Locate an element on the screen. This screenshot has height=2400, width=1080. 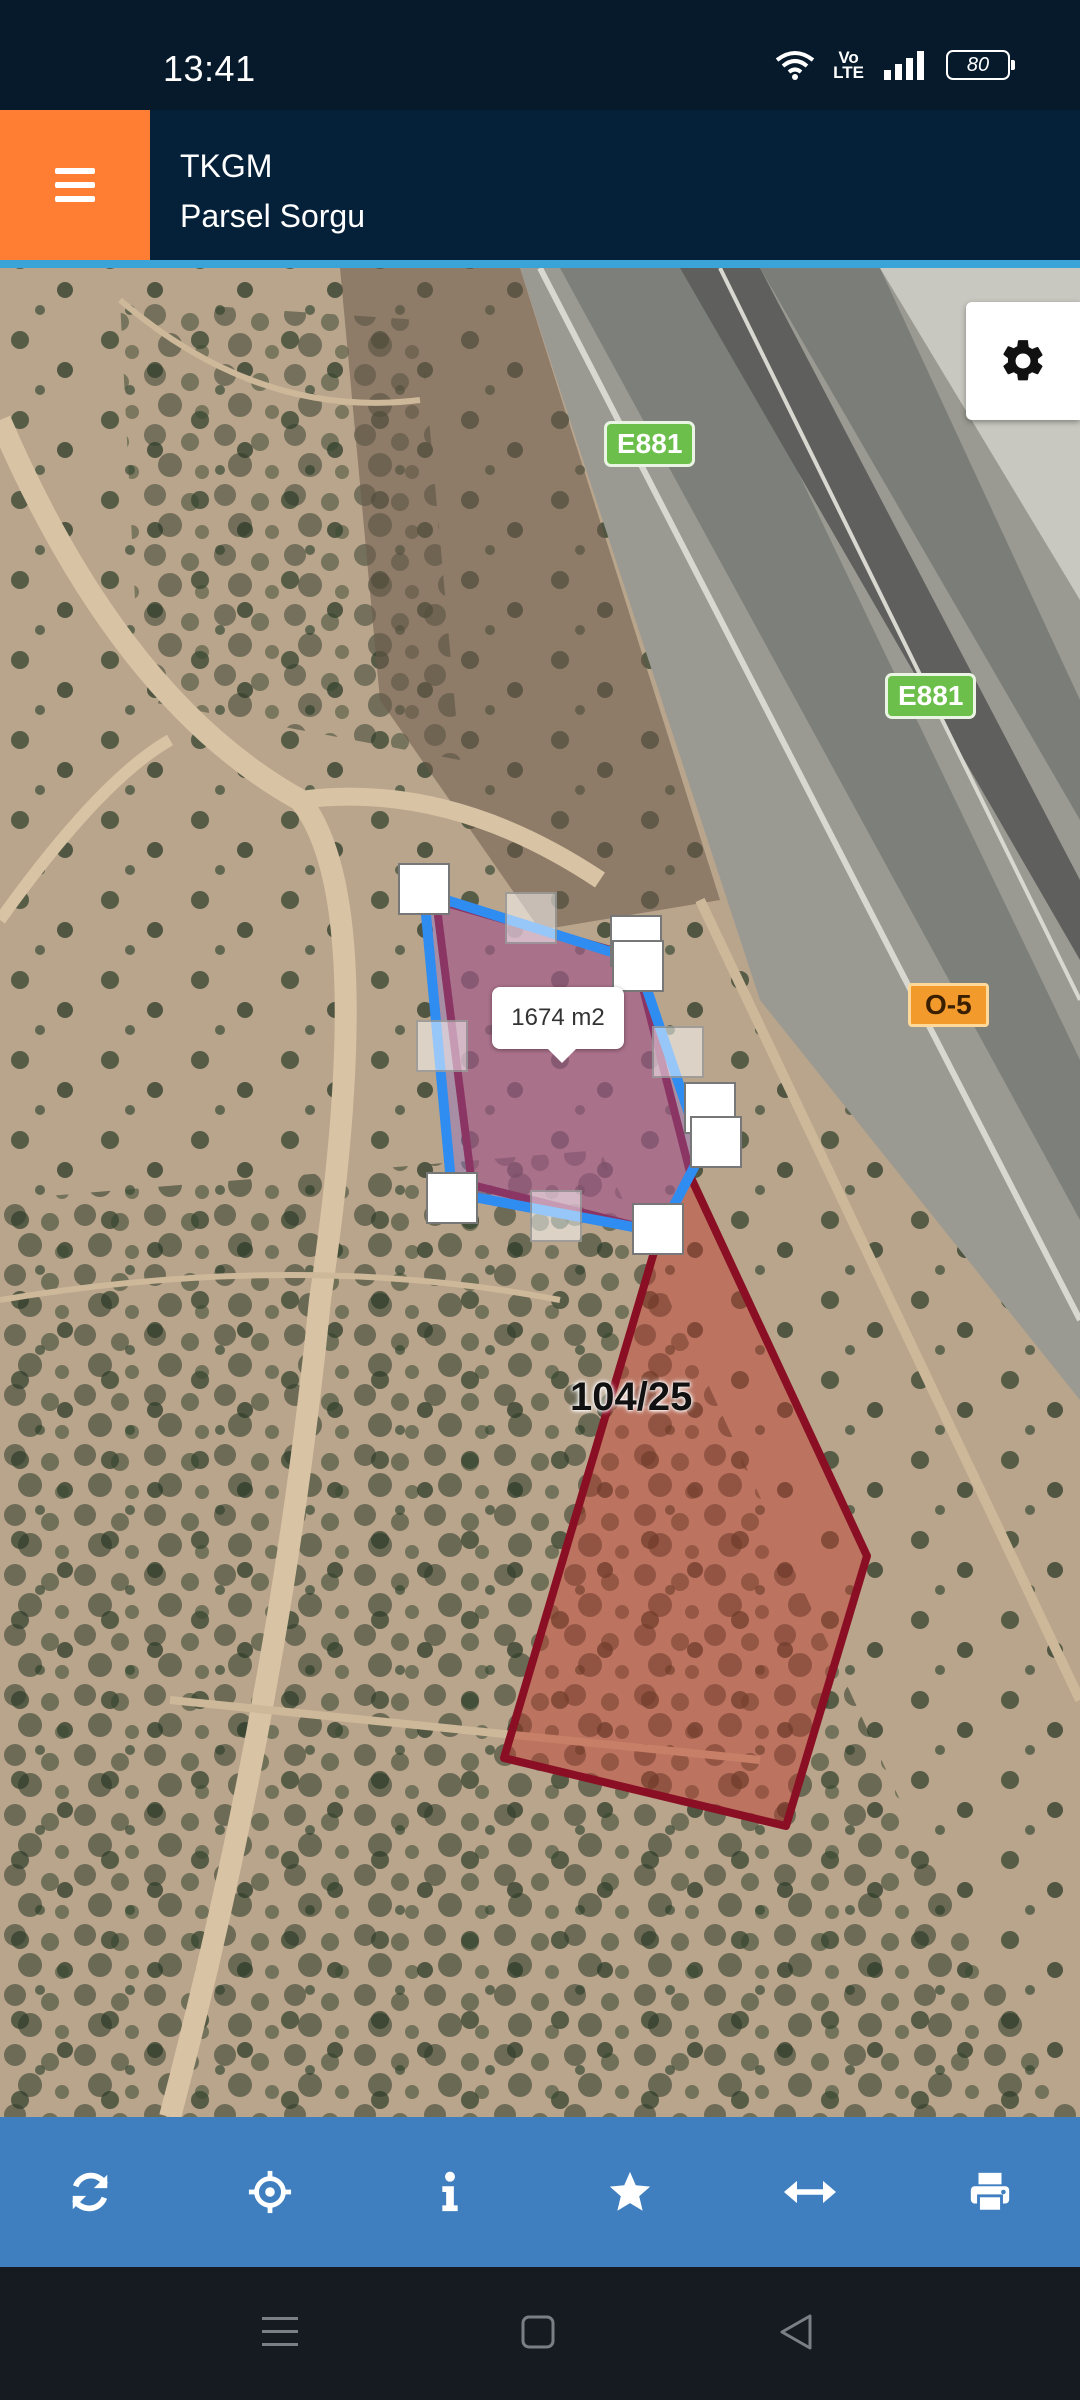
refresh-button is located at coordinates (90, 2192).